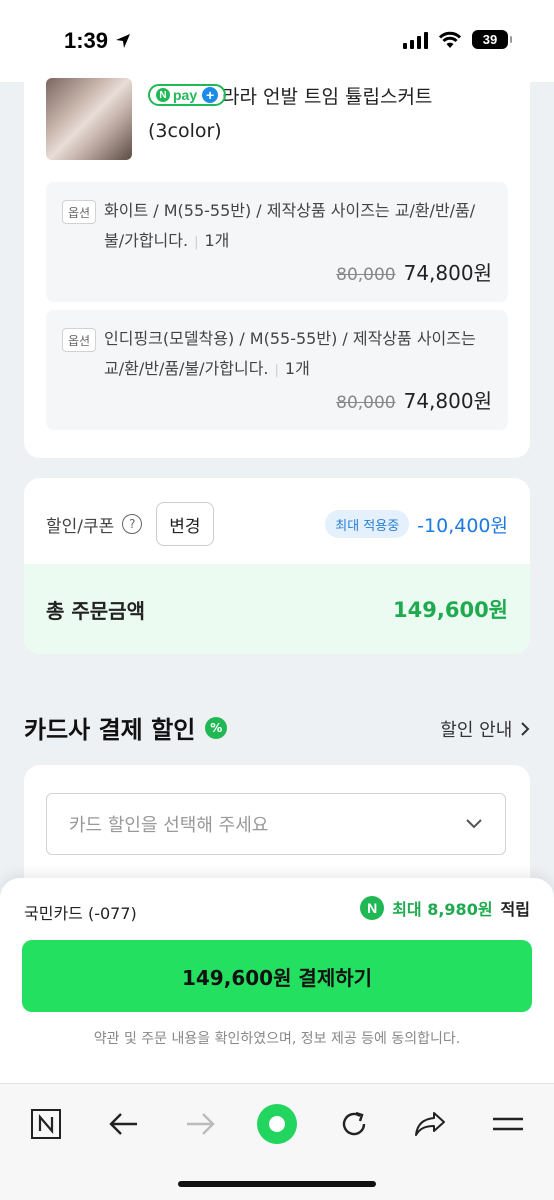 This screenshot has width=554, height=1200. I want to click on plus-icon: +, so click(210, 95).